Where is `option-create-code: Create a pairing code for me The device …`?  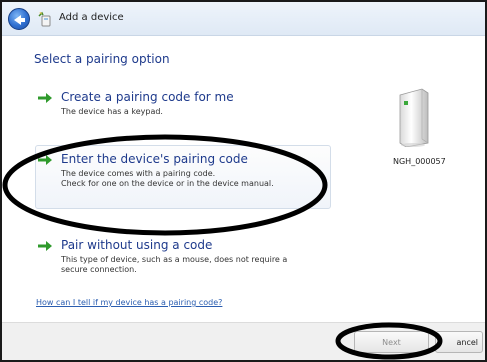
option-create-code: Create a pairing code for me The device … is located at coordinates (183, 110).